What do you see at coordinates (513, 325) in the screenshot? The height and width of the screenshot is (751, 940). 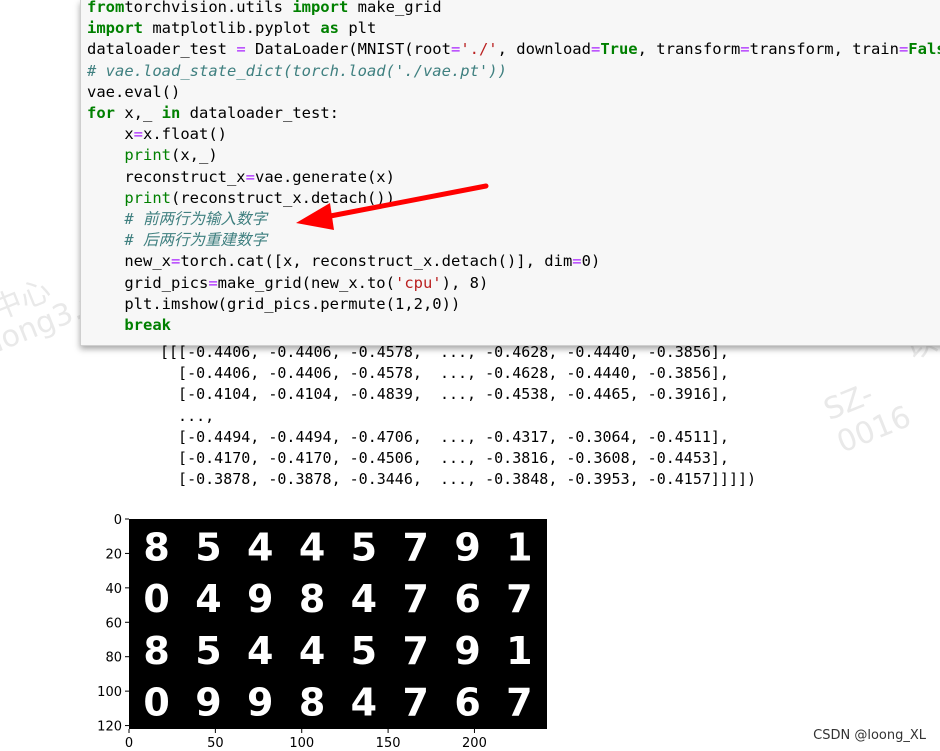 I see `code-line: break` at bounding box center [513, 325].